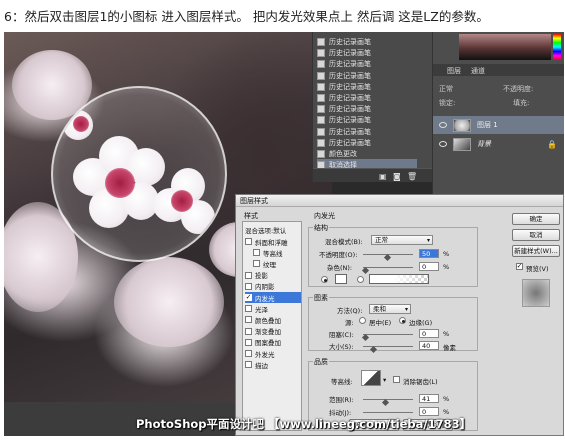 The height and width of the screenshot is (441, 565). What do you see at coordinates (498, 144) in the screenshot?
I see `layer-row-background: 背景 🔒` at bounding box center [498, 144].